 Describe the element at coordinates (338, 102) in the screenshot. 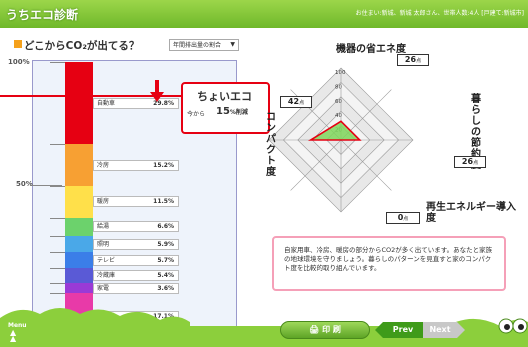

I see `radar-tick-label: 60` at that location.